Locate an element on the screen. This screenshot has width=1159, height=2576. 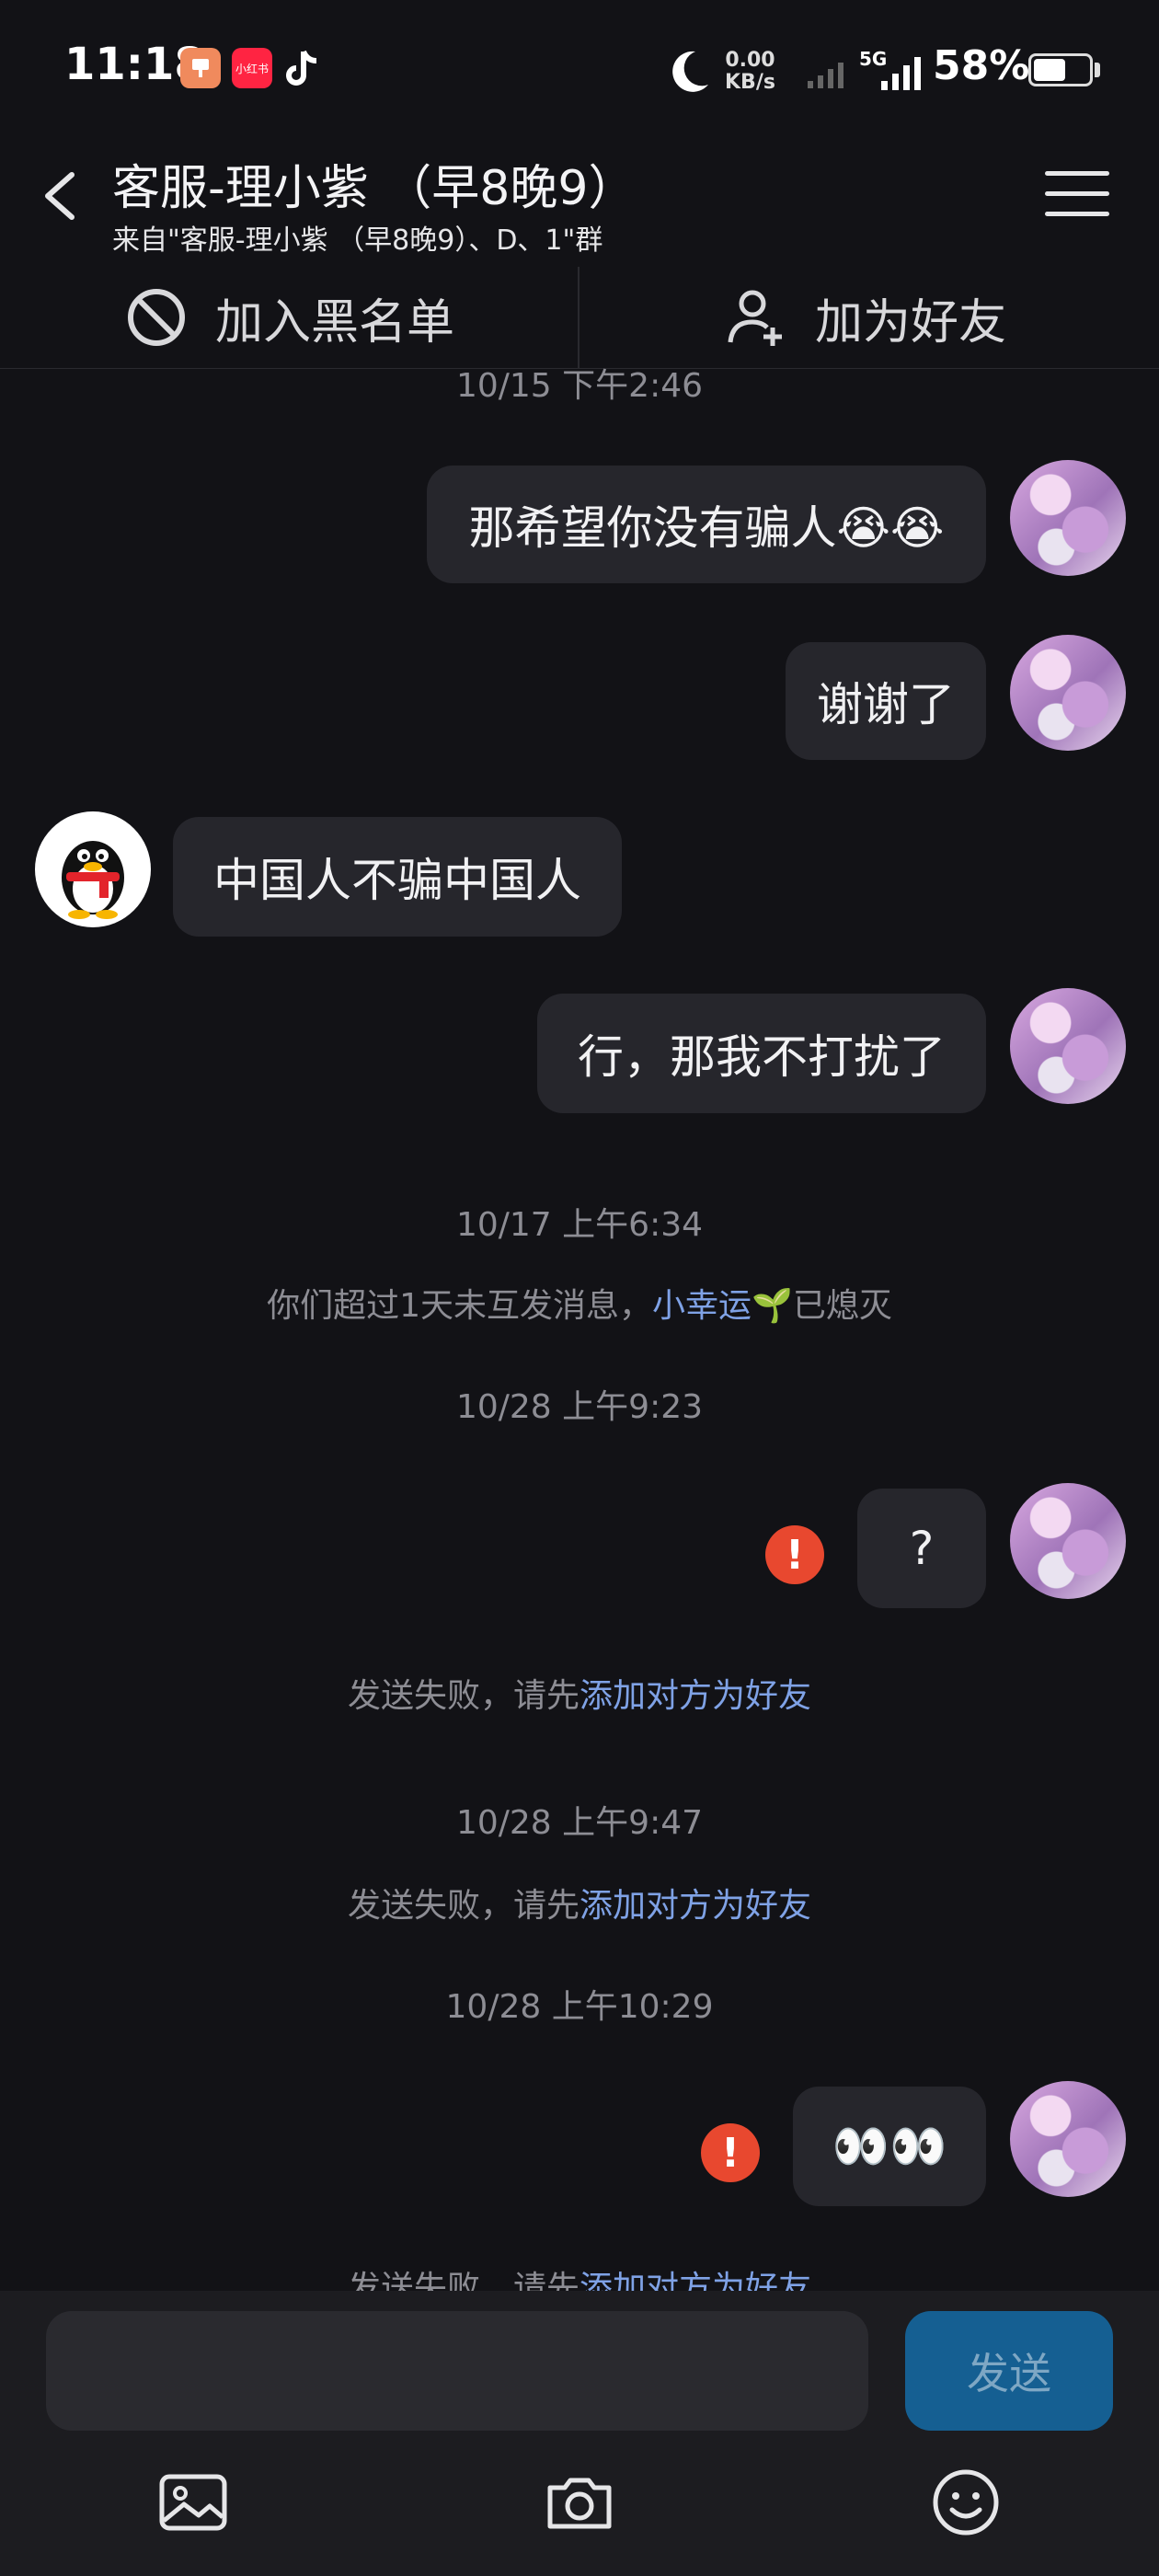
emoji-button is located at coordinates (966, 2502).